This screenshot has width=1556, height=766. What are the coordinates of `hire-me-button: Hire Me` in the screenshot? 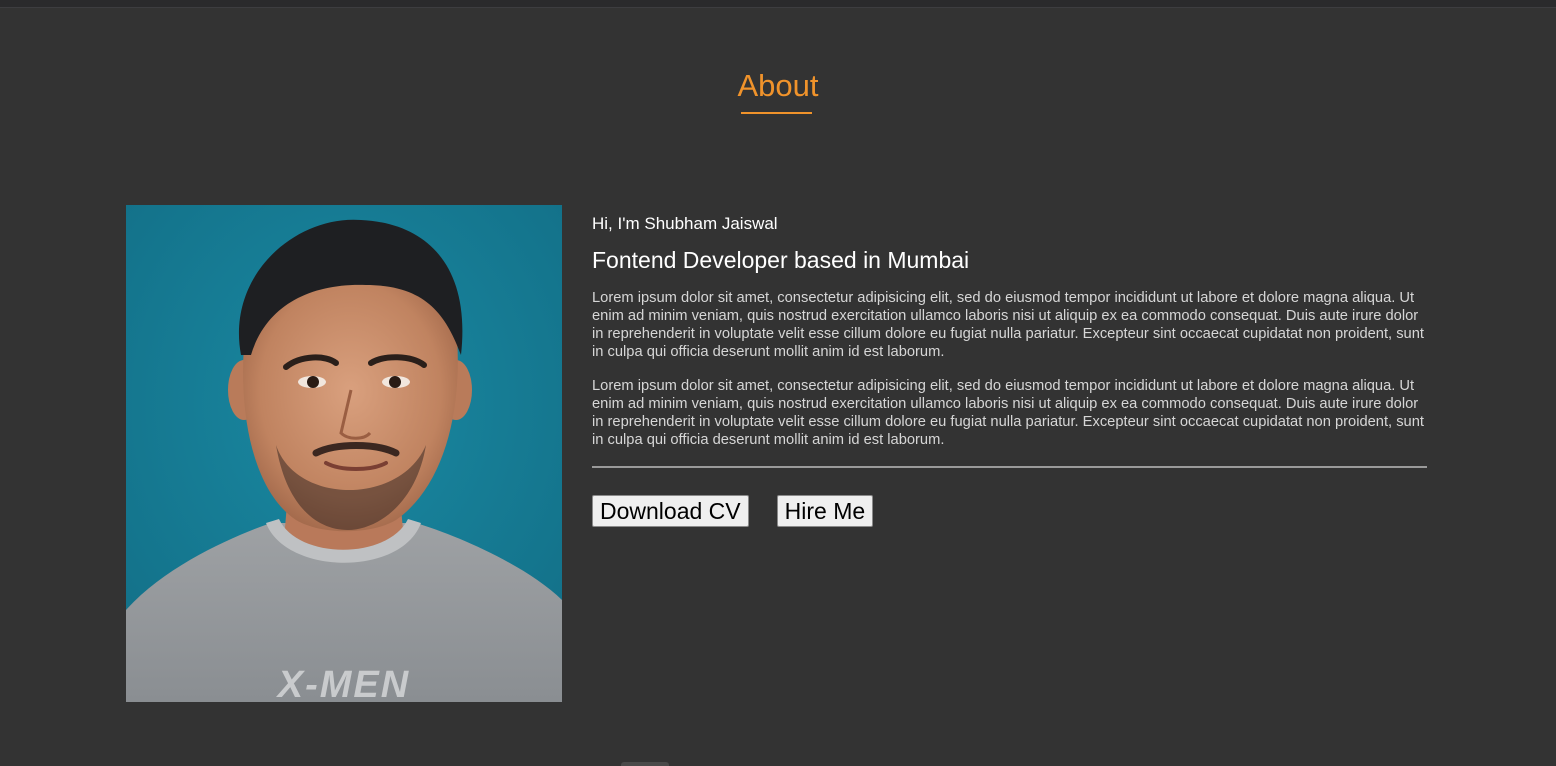 It's located at (825, 511).